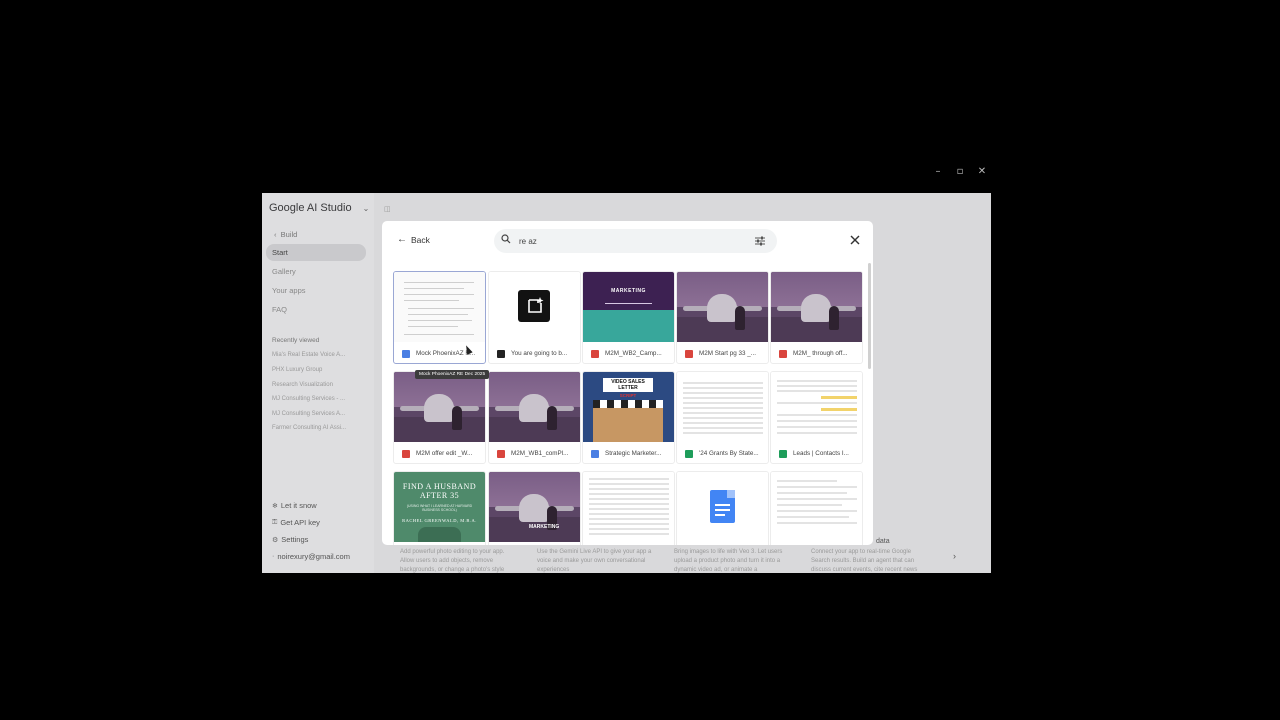 The height and width of the screenshot is (720, 1280). I want to click on nav-item-gallery: Gallery, so click(316, 271).